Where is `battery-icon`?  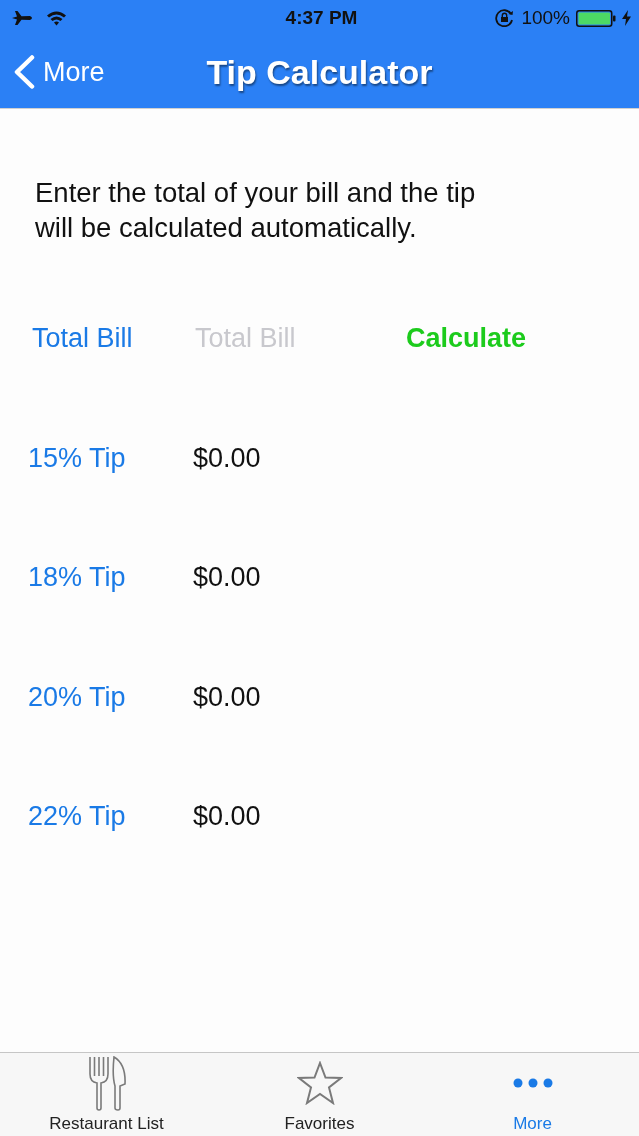
battery-icon is located at coordinates (596, 18).